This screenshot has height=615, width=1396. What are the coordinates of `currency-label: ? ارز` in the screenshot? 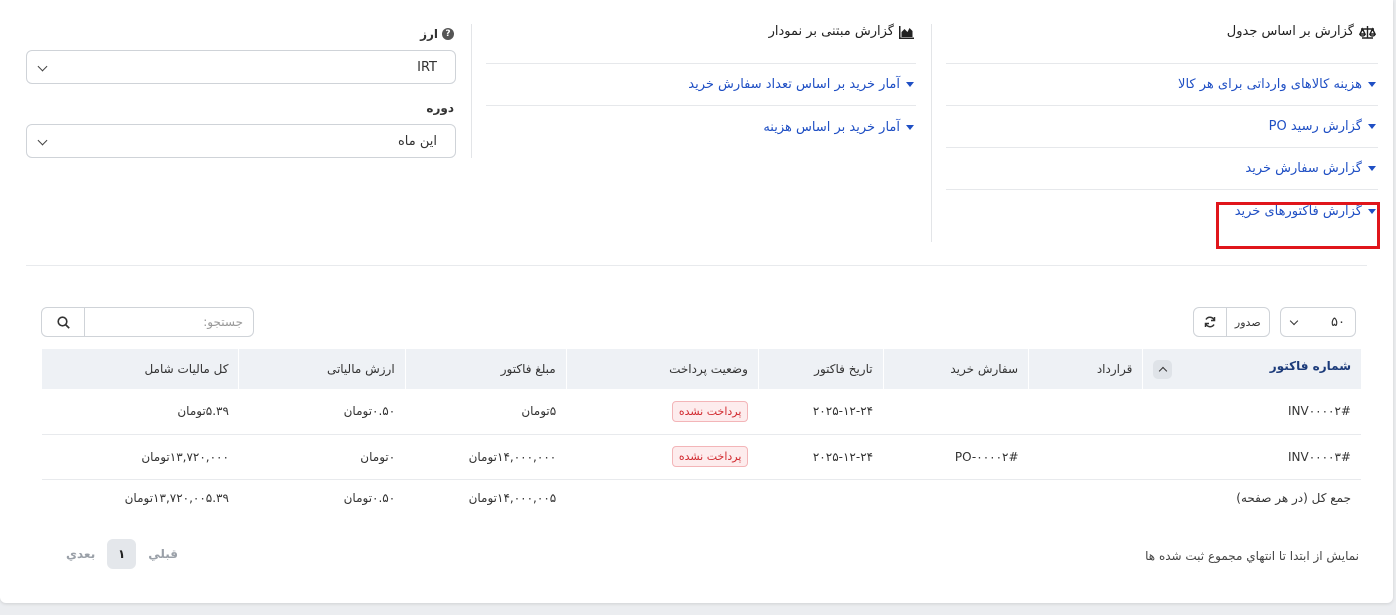 It's located at (241, 34).